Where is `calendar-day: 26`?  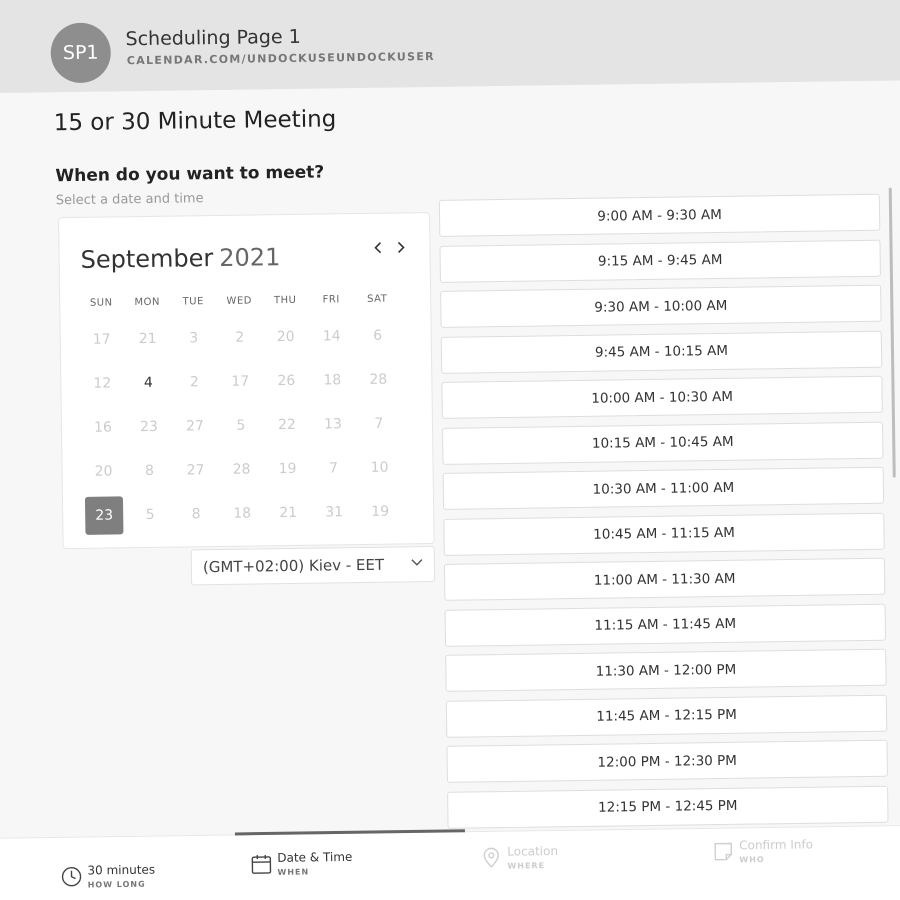
calendar-day: 26 is located at coordinates (286, 381).